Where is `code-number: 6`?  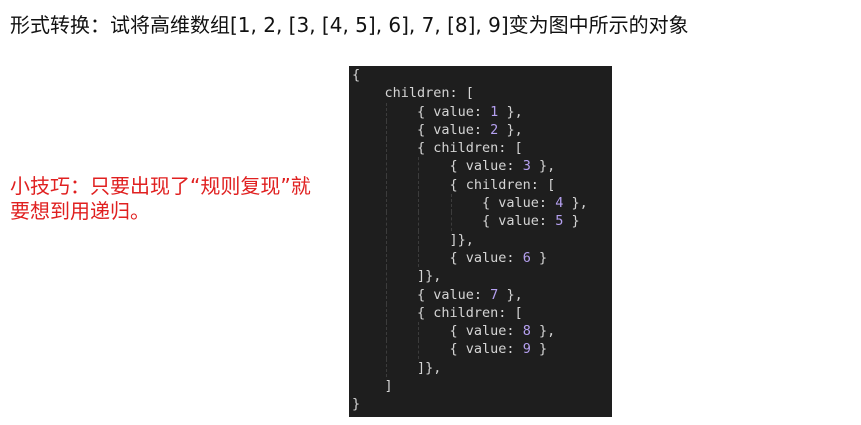 code-number: 6 is located at coordinates (526, 257).